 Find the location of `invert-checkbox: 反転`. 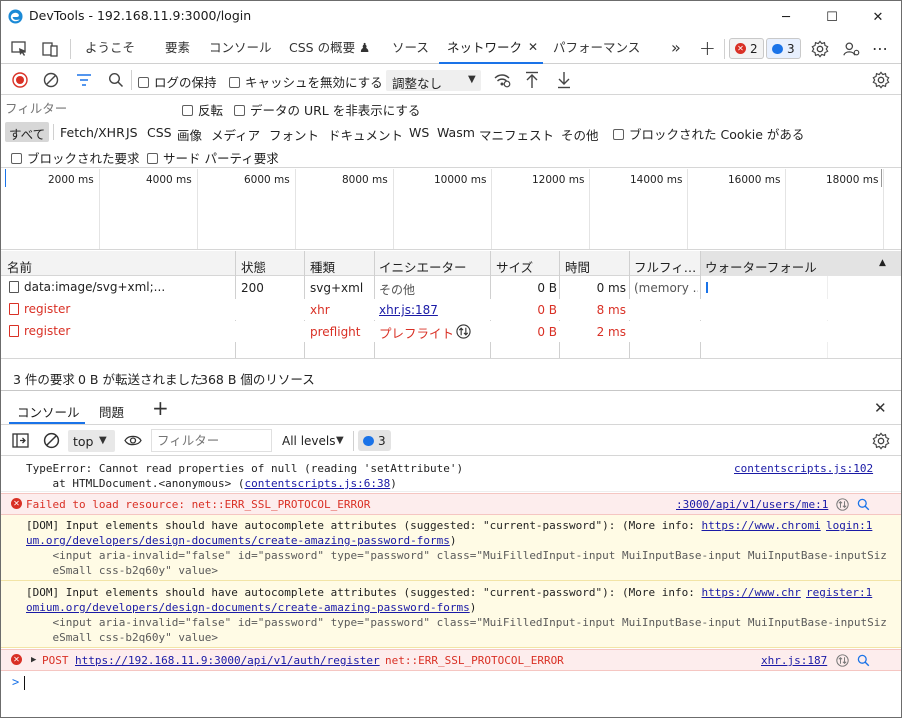

invert-checkbox: 反転 is located at coordinates (202, 109).